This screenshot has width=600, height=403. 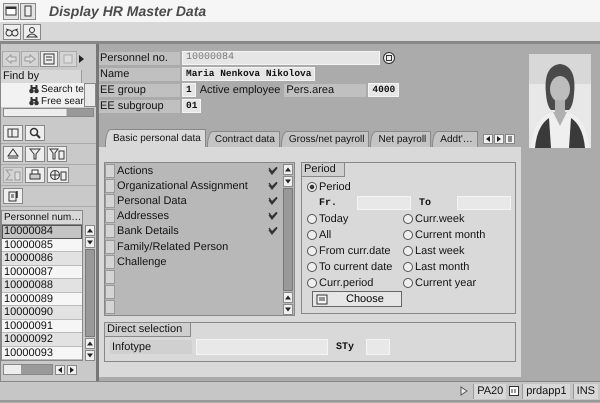 I want to click on name-field: Maria Nenkova Nikolova, so click(x=249, y=74).